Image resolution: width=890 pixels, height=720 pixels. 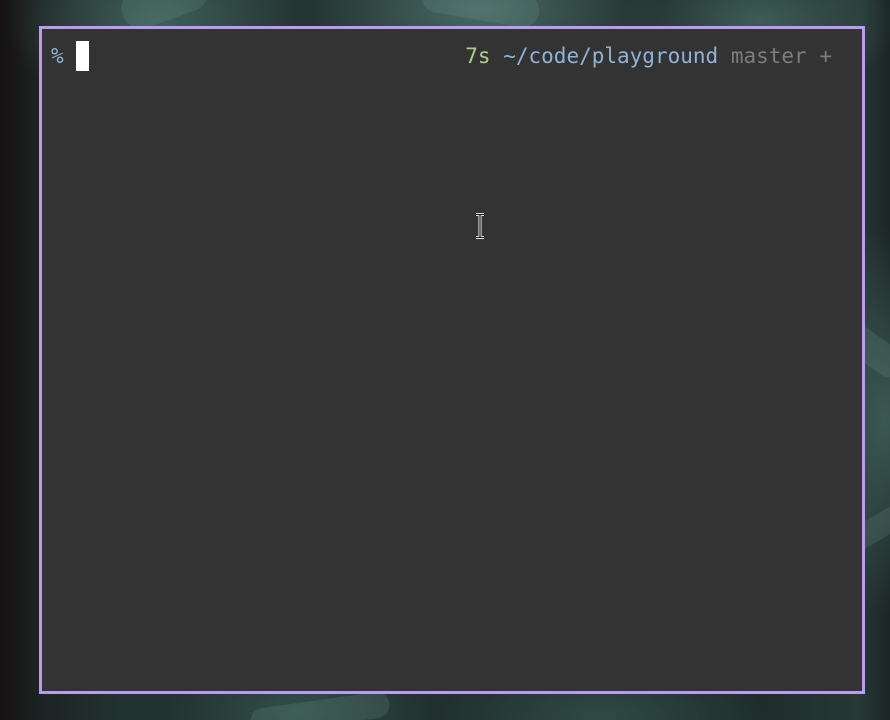 What do you see at coordinates (480, 226) in the screenshot?
I see `text-ibeam-cursor-icon` at bounding box center [480, 226].